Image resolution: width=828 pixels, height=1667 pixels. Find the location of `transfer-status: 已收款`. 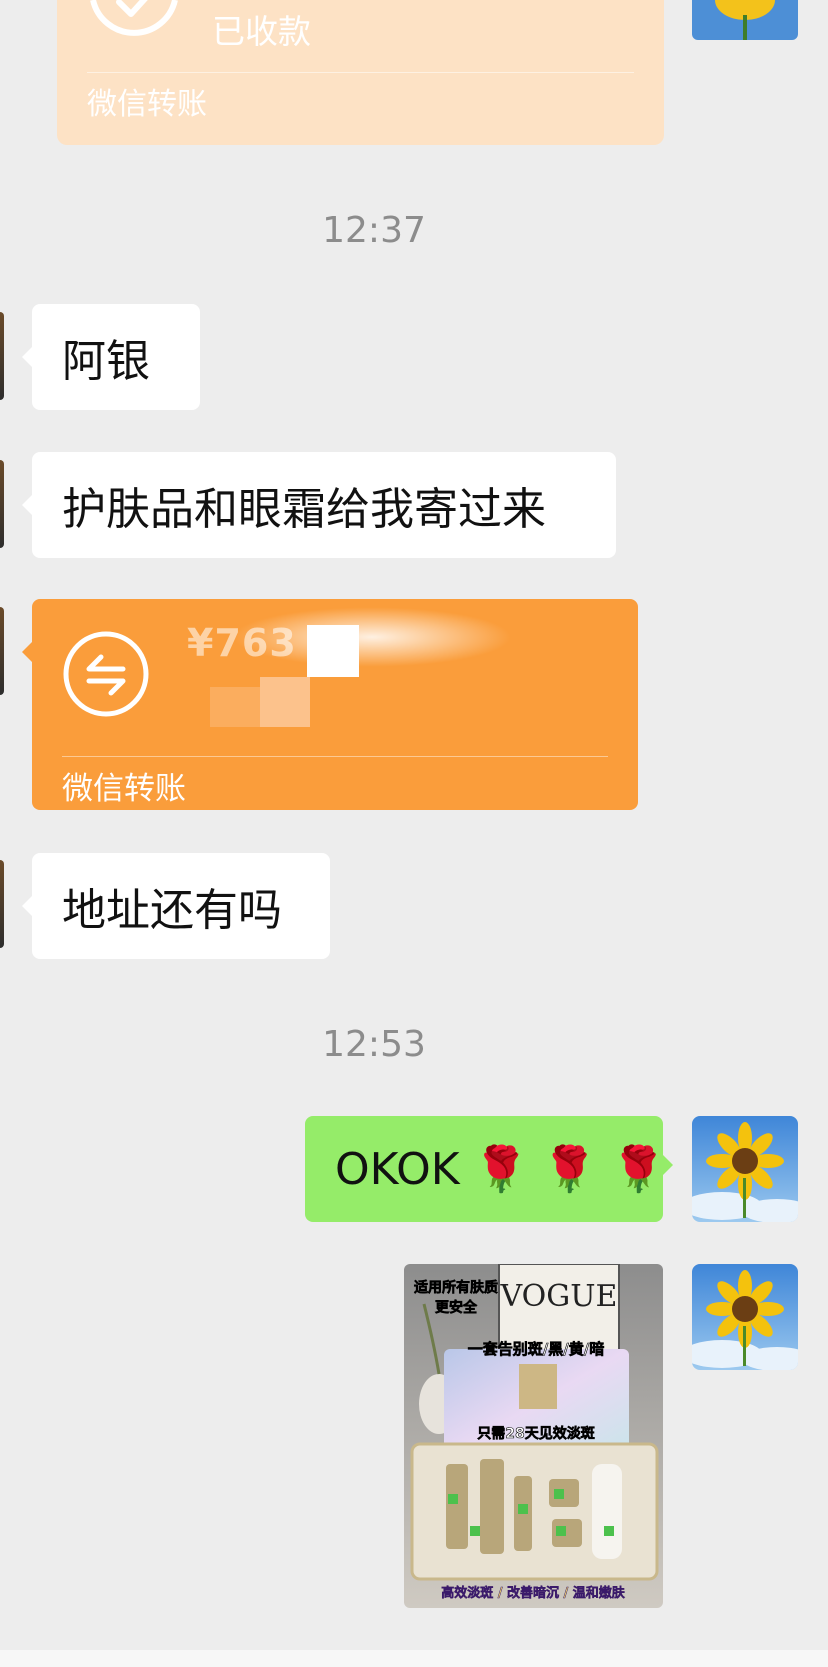

transfer-status: 已收款 is located at coordinates (261, 31).